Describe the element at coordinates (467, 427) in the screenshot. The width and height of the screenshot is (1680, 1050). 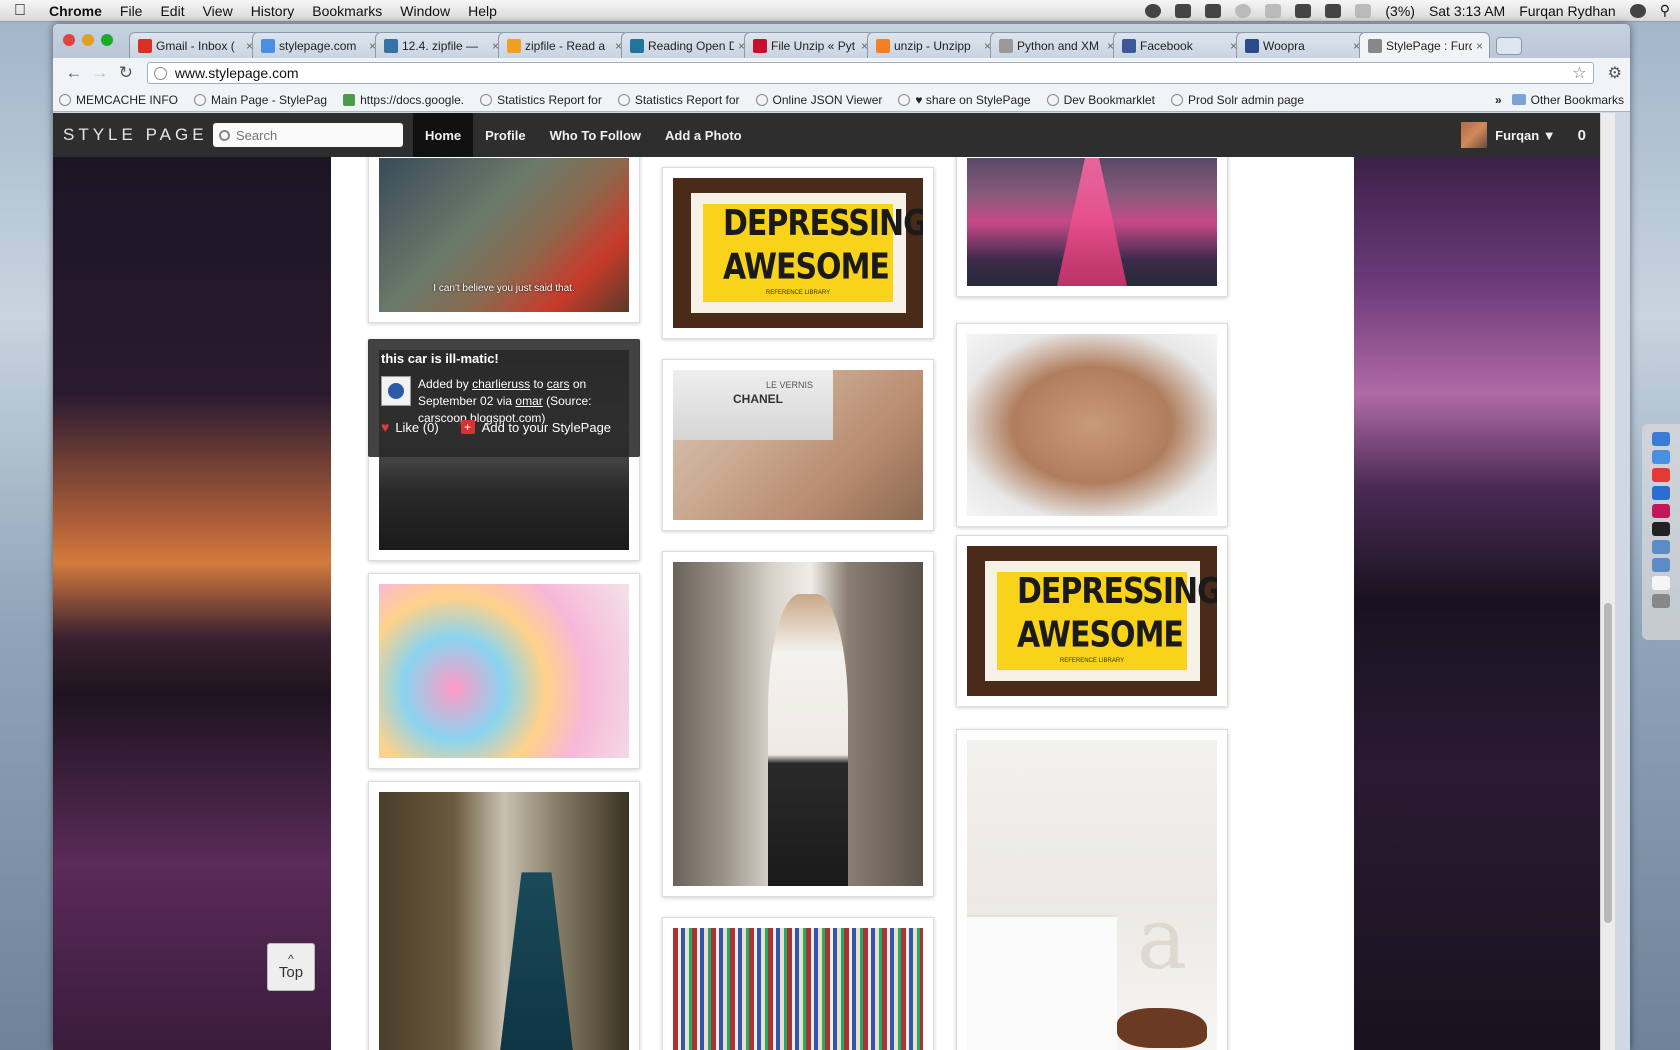
I see `plus-icon: +` at that location.